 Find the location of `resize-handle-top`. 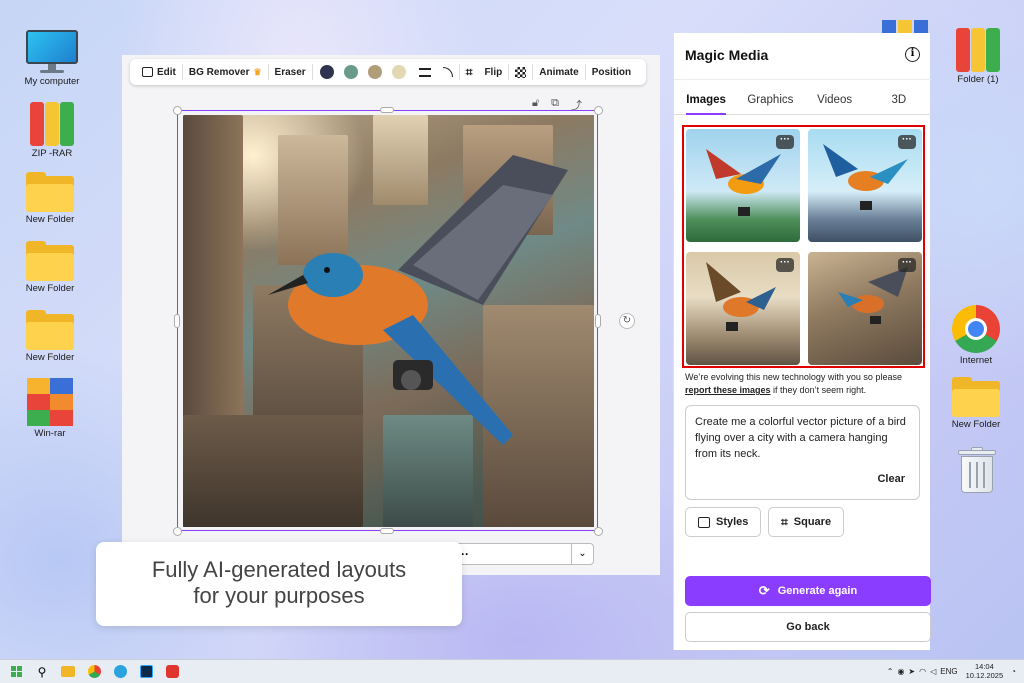

resize-handle-top is located at coordinates (387, 110).